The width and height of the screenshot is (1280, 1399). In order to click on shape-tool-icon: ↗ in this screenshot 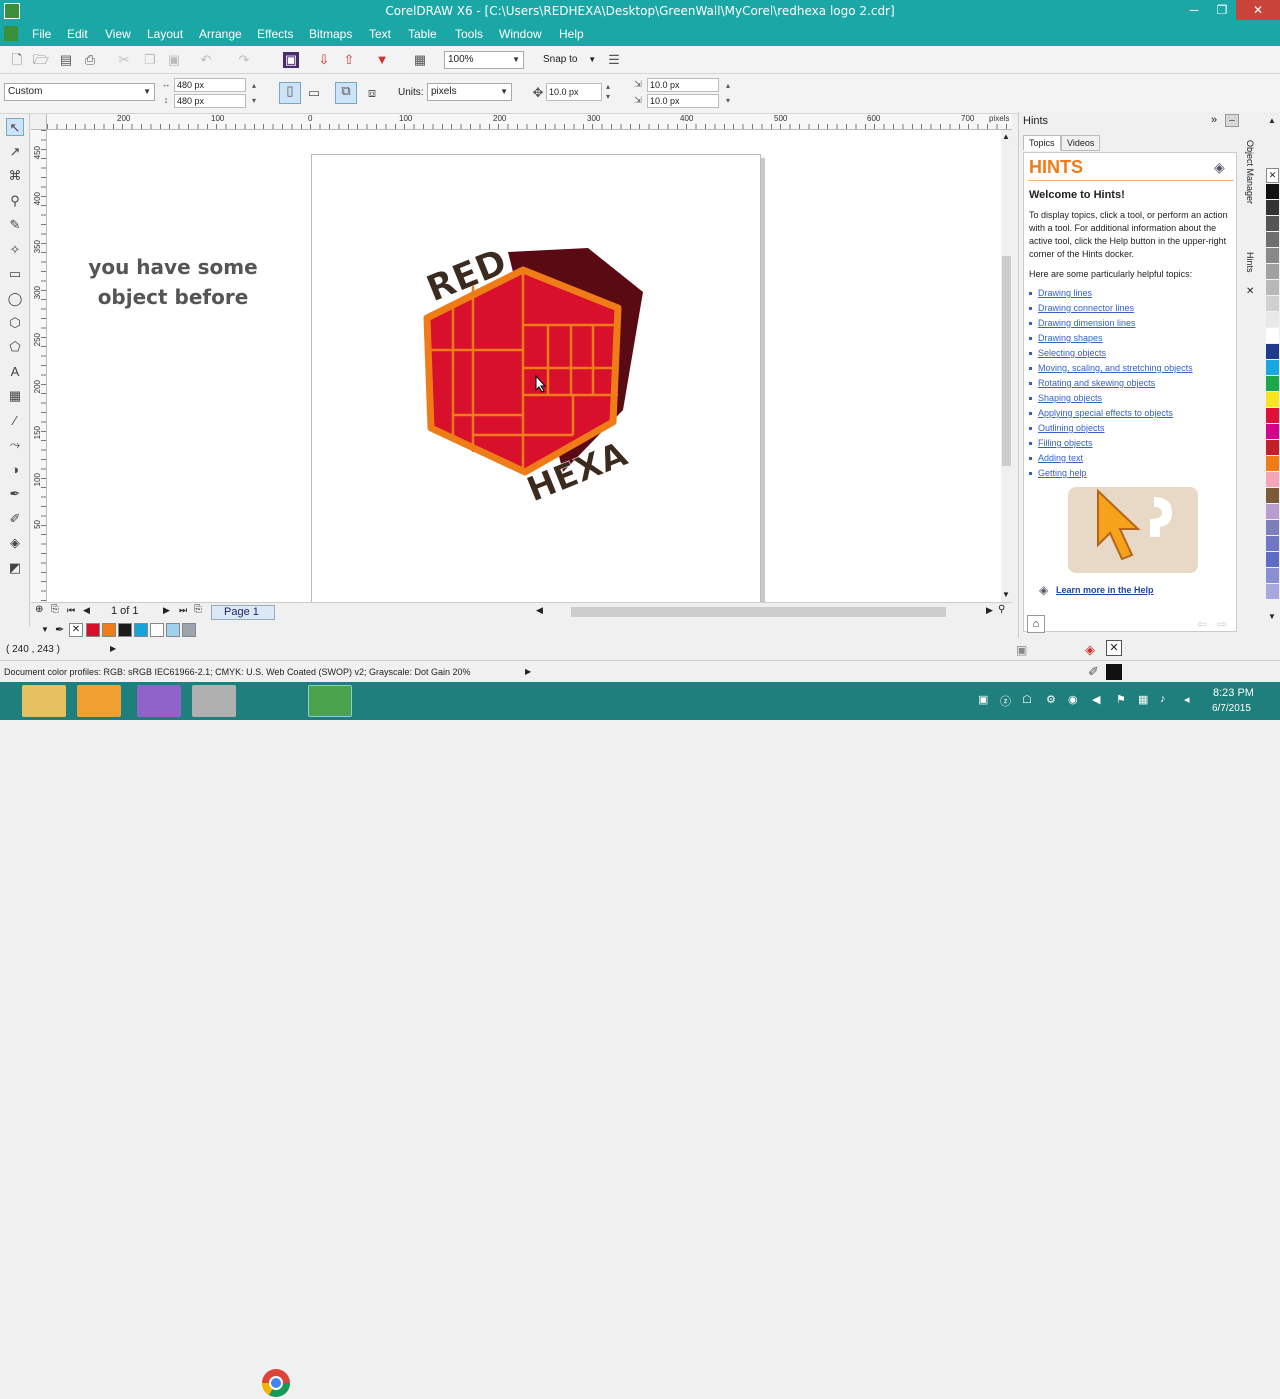, I will do `click(15, 152)`.